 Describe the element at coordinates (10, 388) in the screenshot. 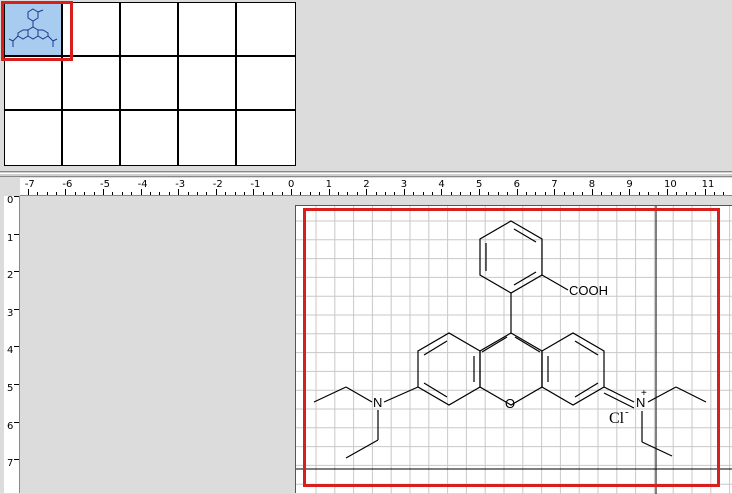

I see `ruler-tick-label: 5` at that location.